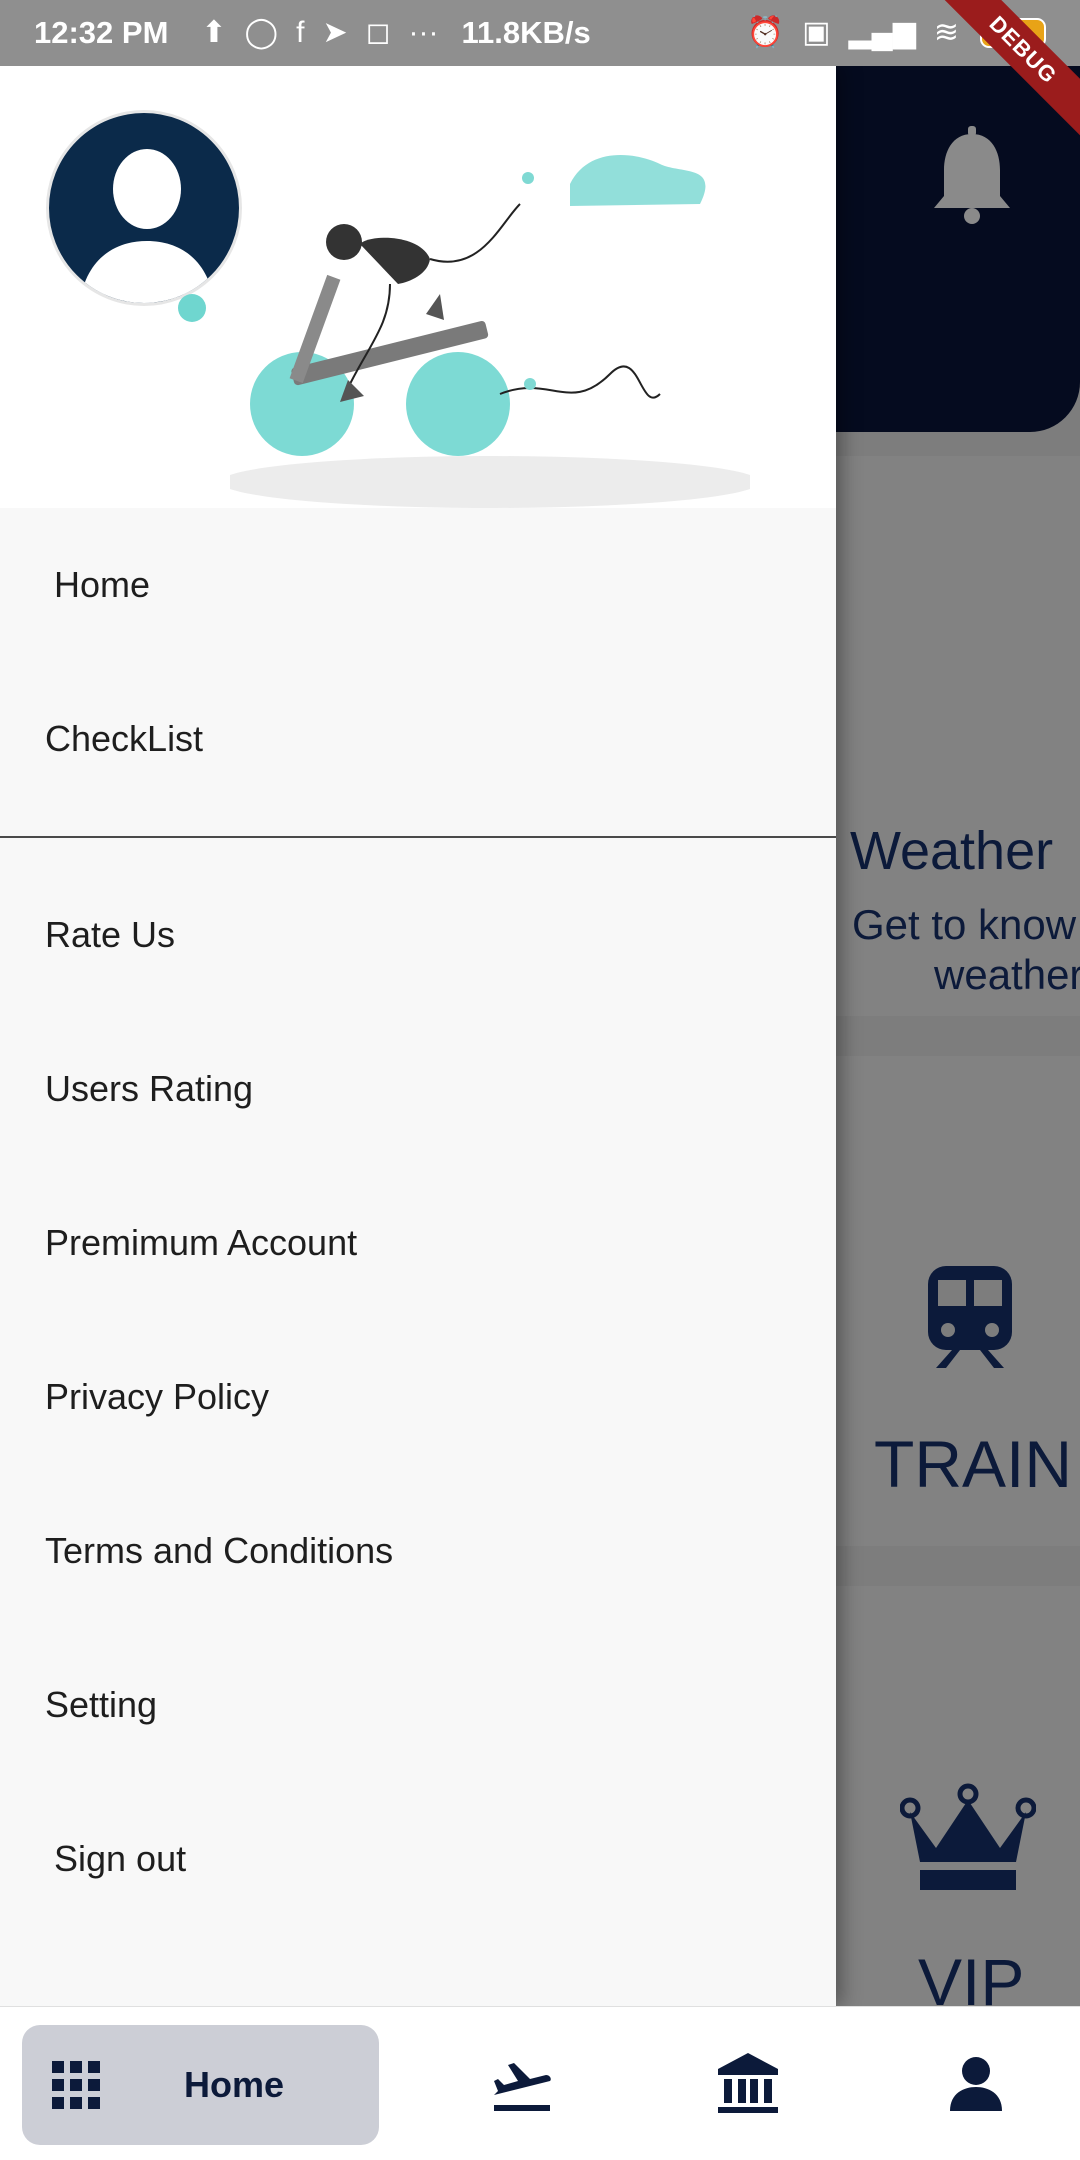 The image size is (1080, 2160). Describe the element at coordinates (423, 32) in the screenshot. I see `more-icon: ···` at that location.